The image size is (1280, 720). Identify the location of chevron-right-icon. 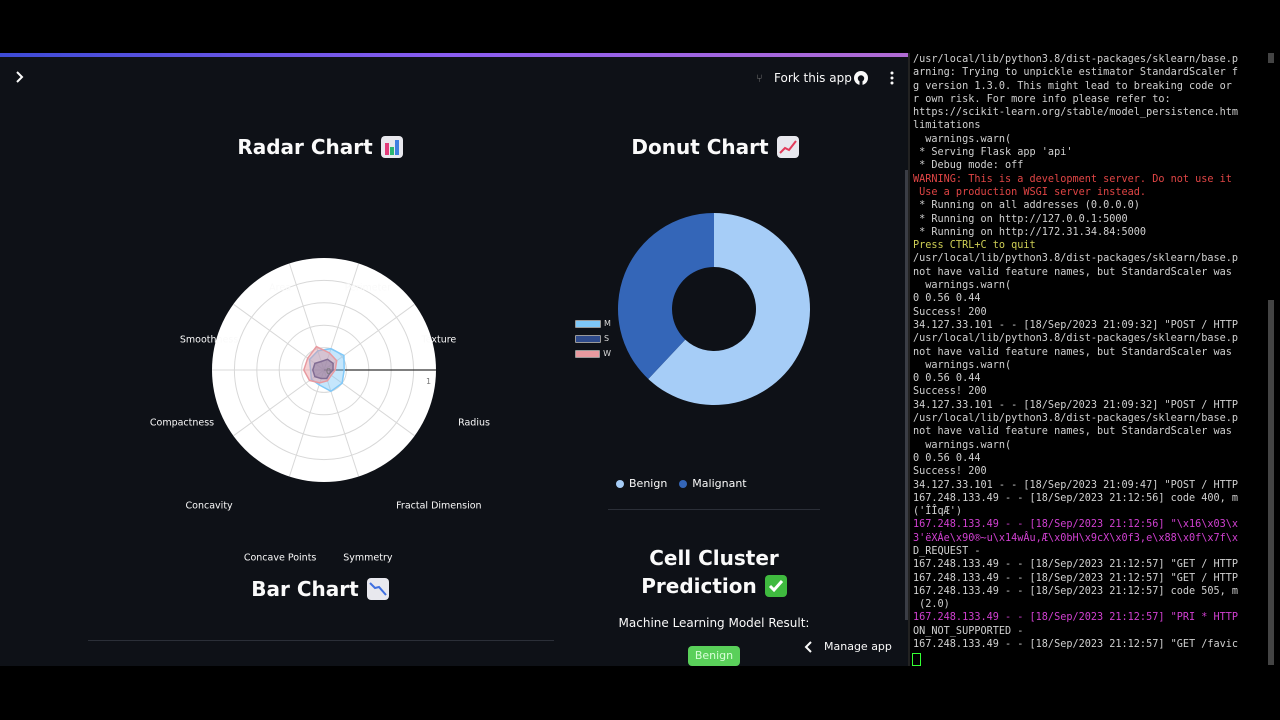
(20, 77).